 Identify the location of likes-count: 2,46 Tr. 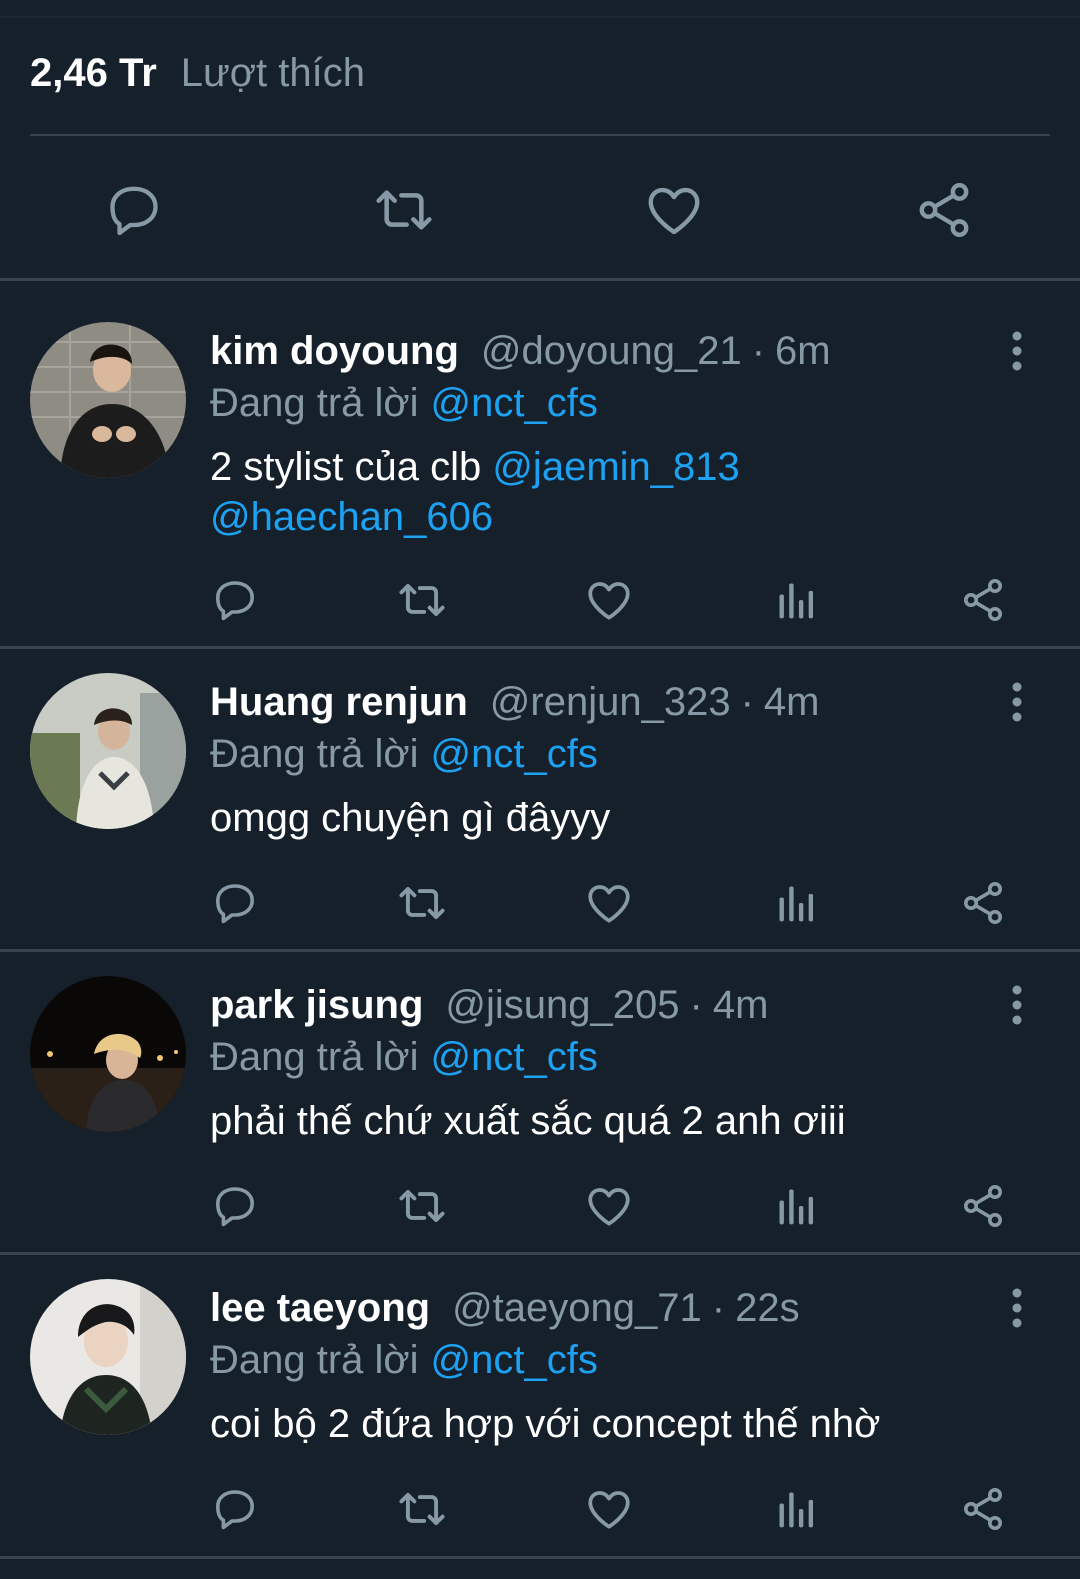
(93, 72).